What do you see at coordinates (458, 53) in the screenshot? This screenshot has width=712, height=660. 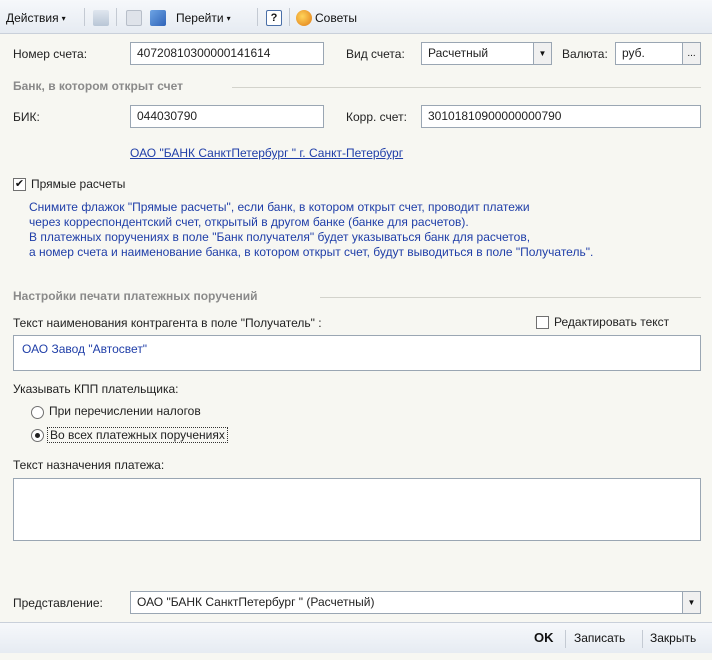 I see `account-type-value: Расчетный` at bounding box center [458, 53].